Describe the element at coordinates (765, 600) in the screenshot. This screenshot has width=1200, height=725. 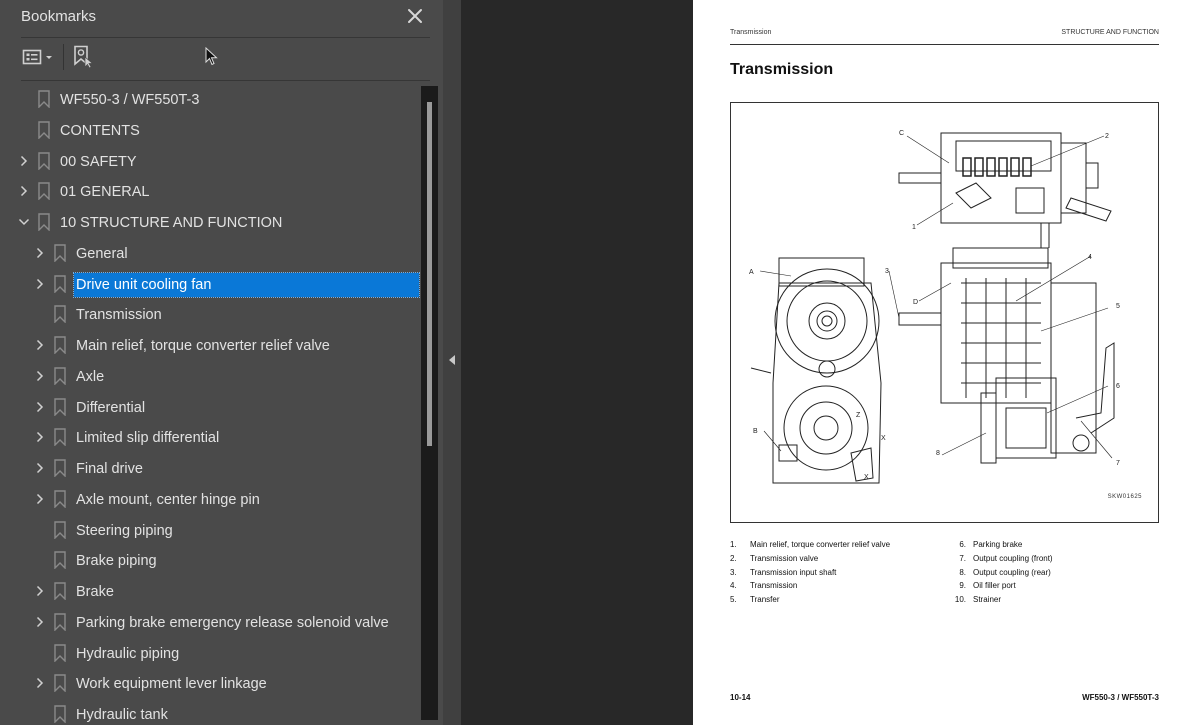
I see `legend-text: Transfer` at that location.